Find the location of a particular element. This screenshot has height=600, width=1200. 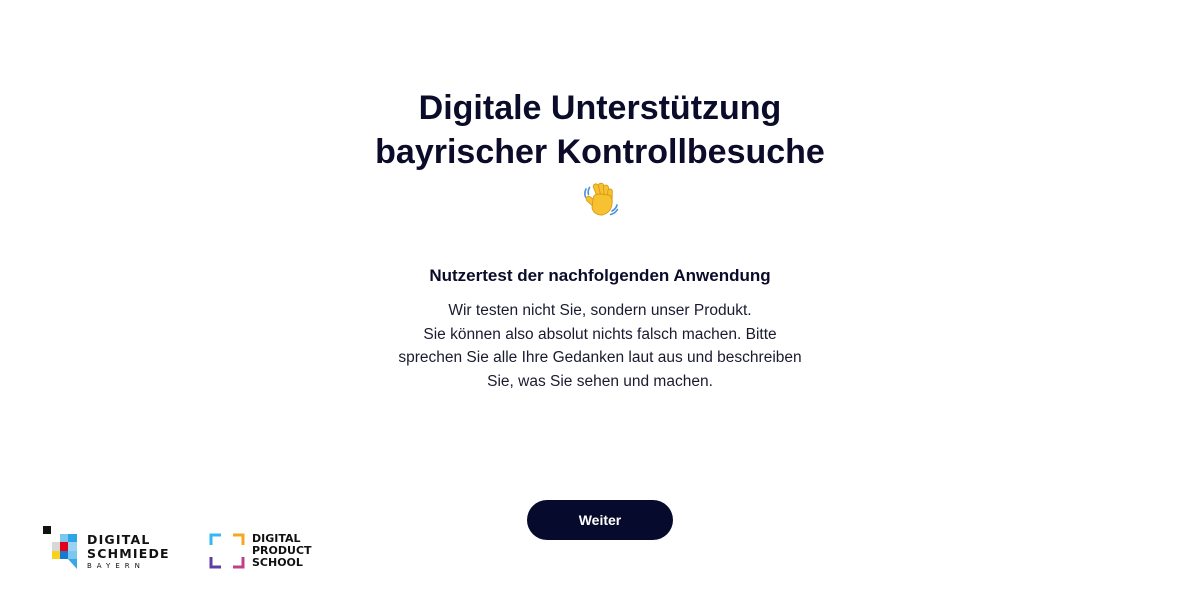

waving-hand-icon is located at coordinates (601, 200).